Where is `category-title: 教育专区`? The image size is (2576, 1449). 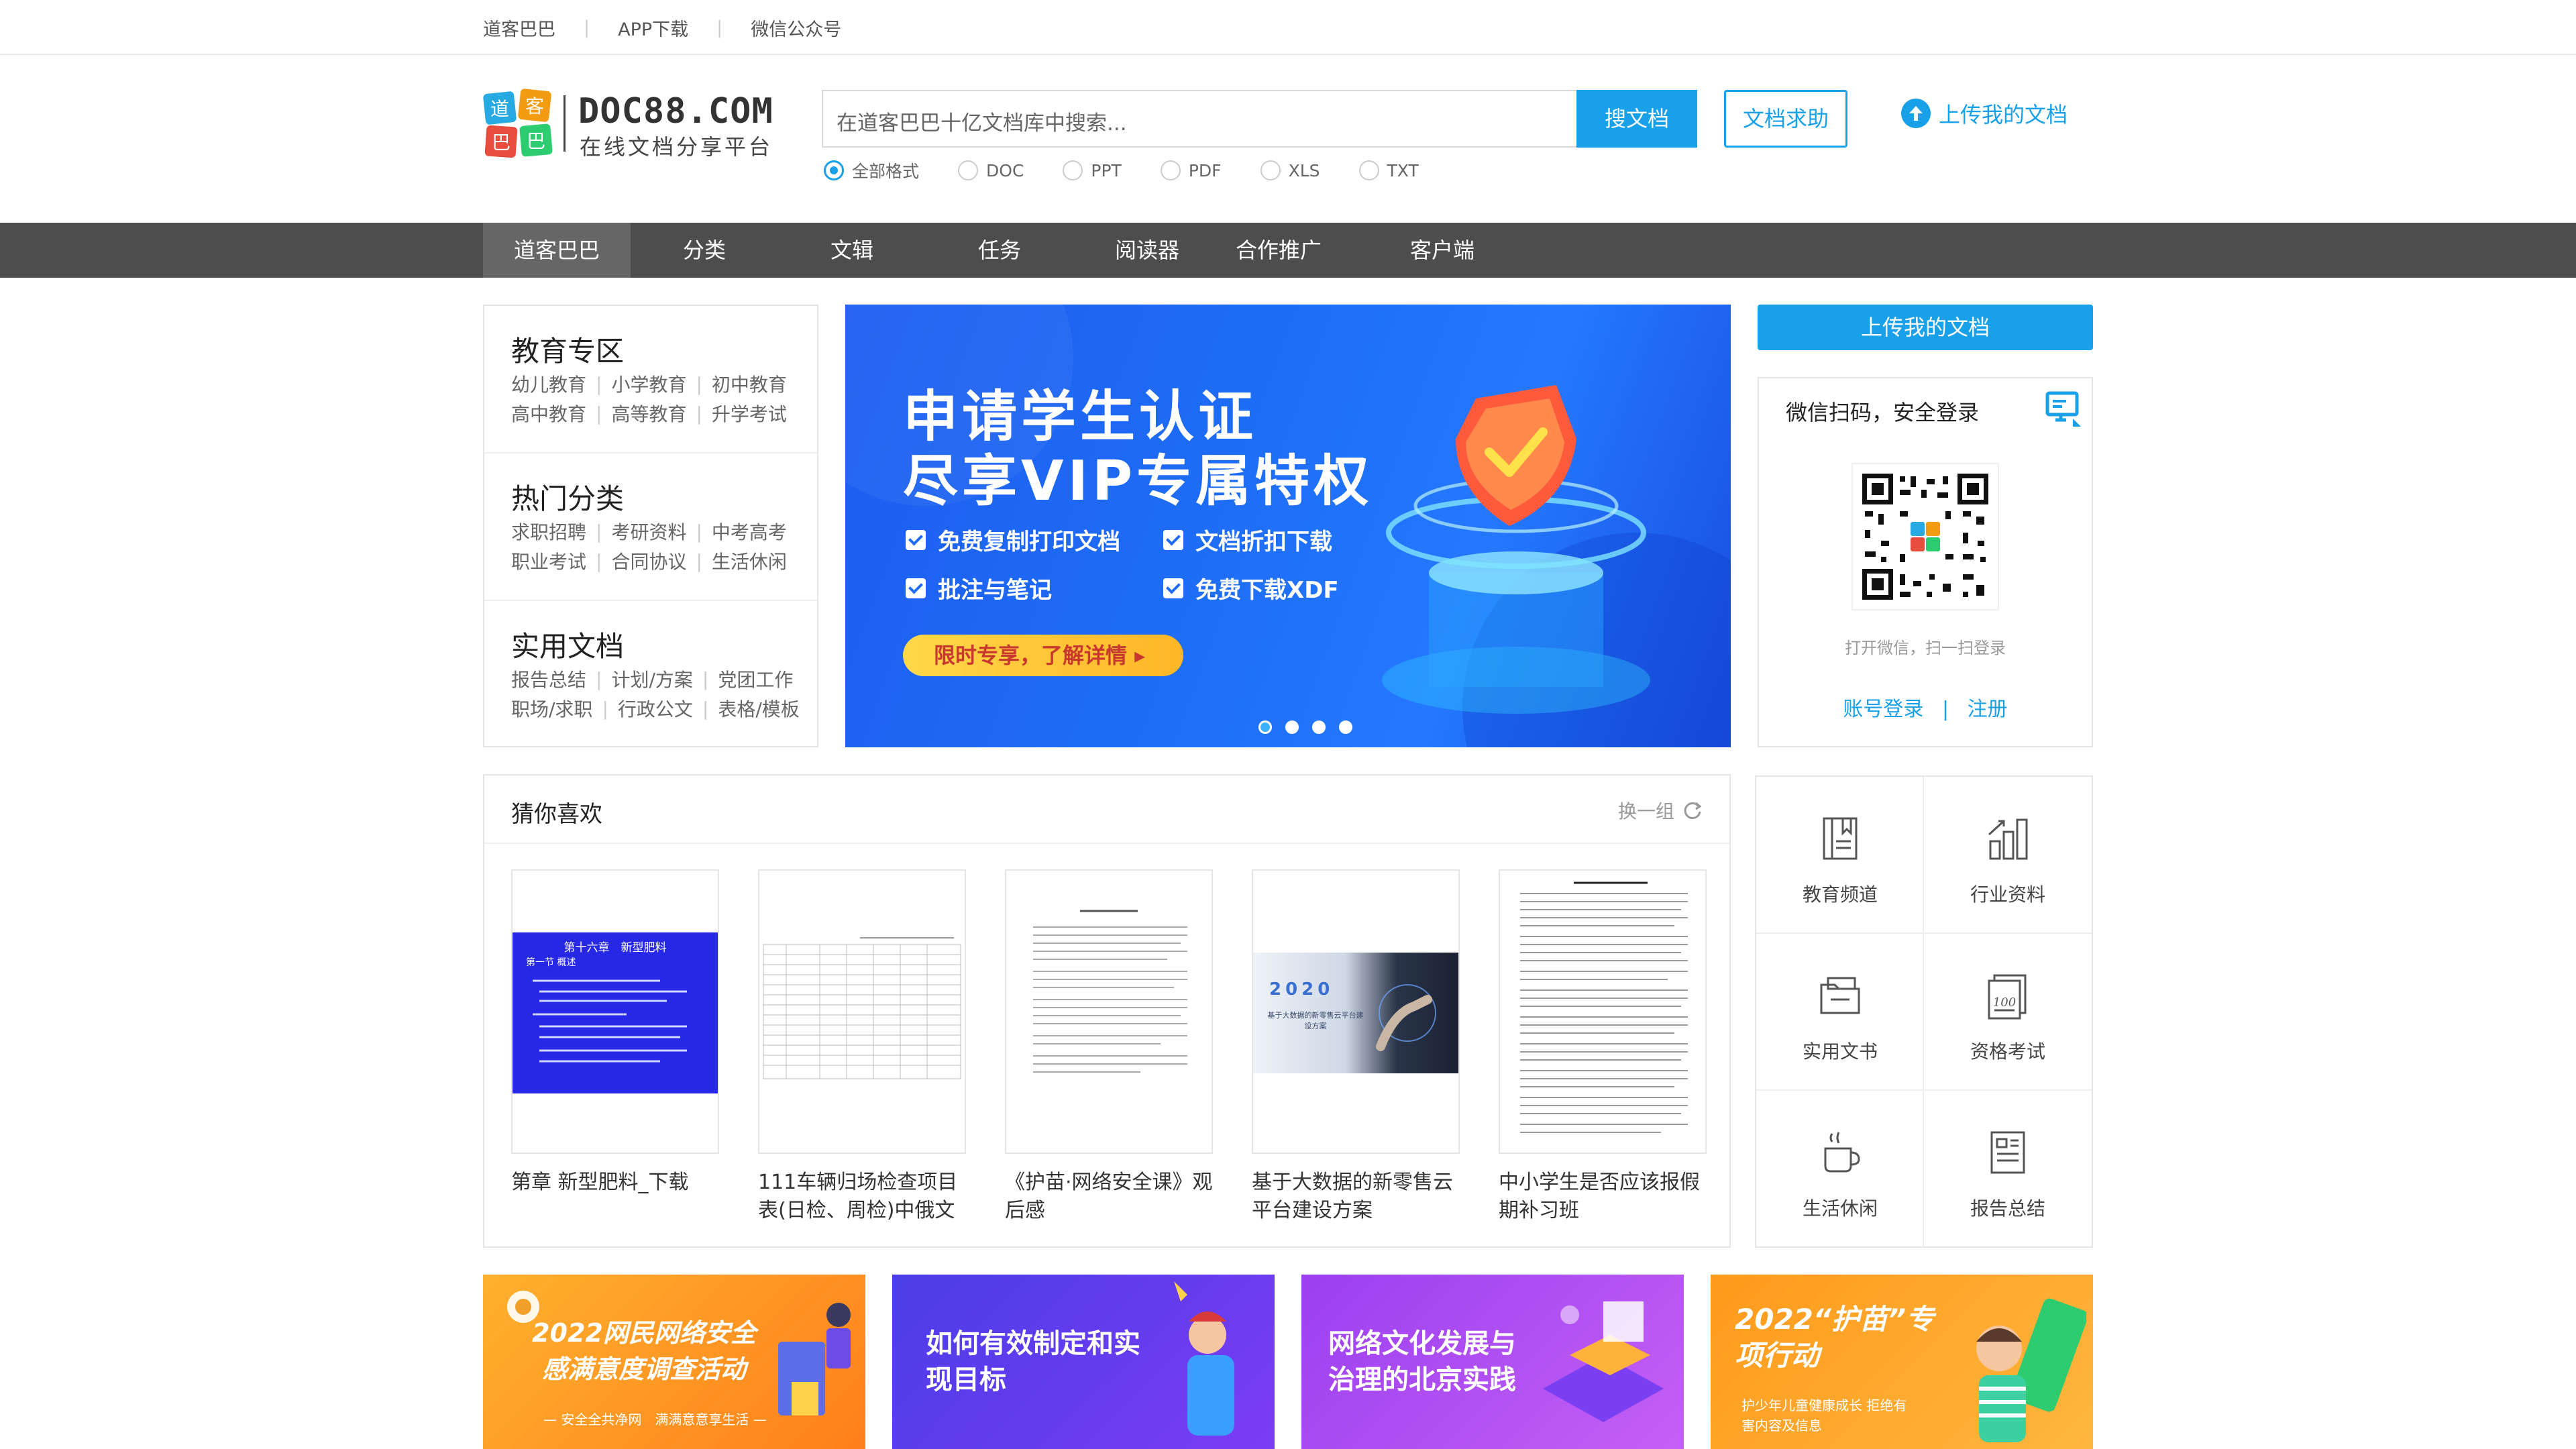
category-title: 教育专区 is located at coordinates (567, 349).